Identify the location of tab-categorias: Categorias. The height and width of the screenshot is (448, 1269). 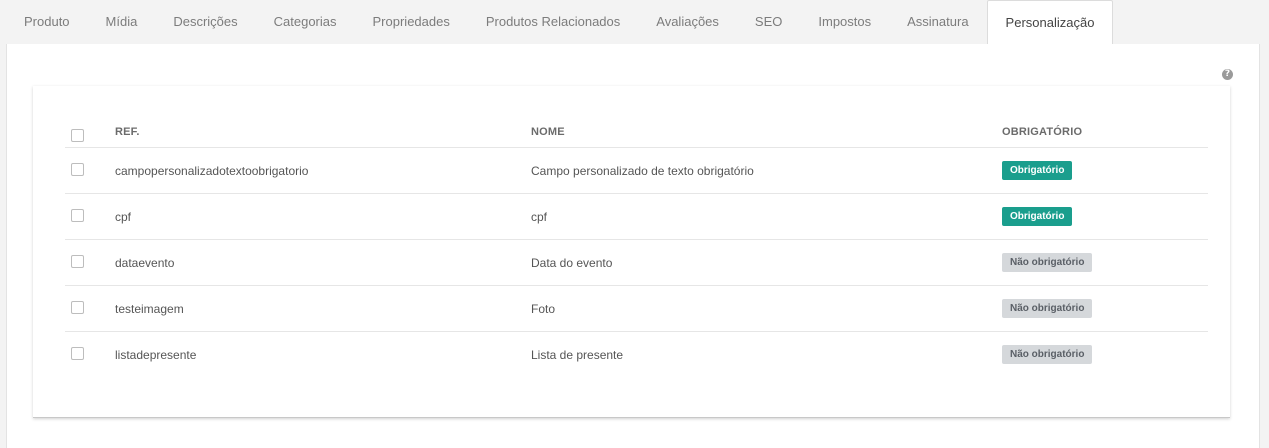
(305, 22).